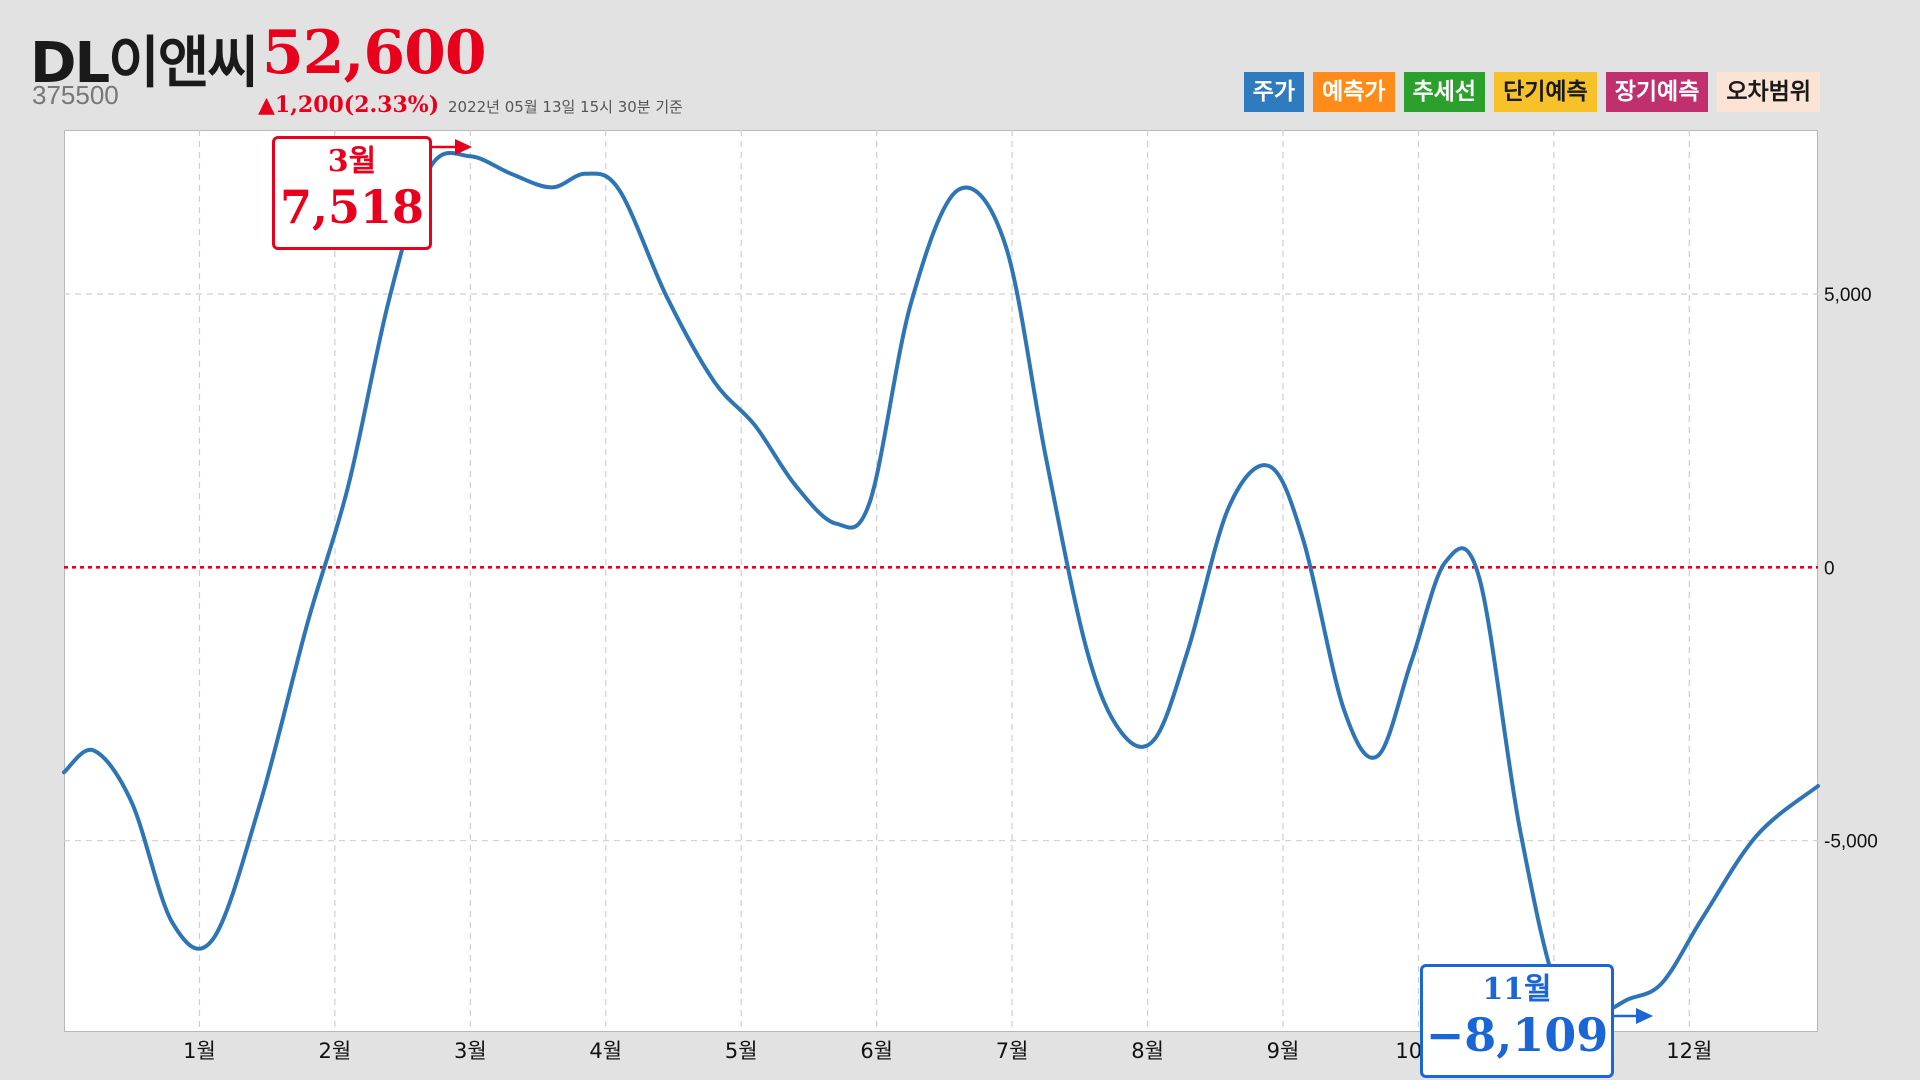  I want to click on x-tick-label: 3월, so click(470, 1051).